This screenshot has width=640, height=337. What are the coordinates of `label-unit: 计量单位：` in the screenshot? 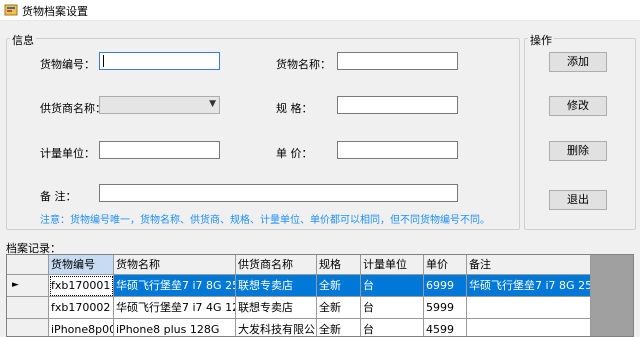 It's located at (67, 153).